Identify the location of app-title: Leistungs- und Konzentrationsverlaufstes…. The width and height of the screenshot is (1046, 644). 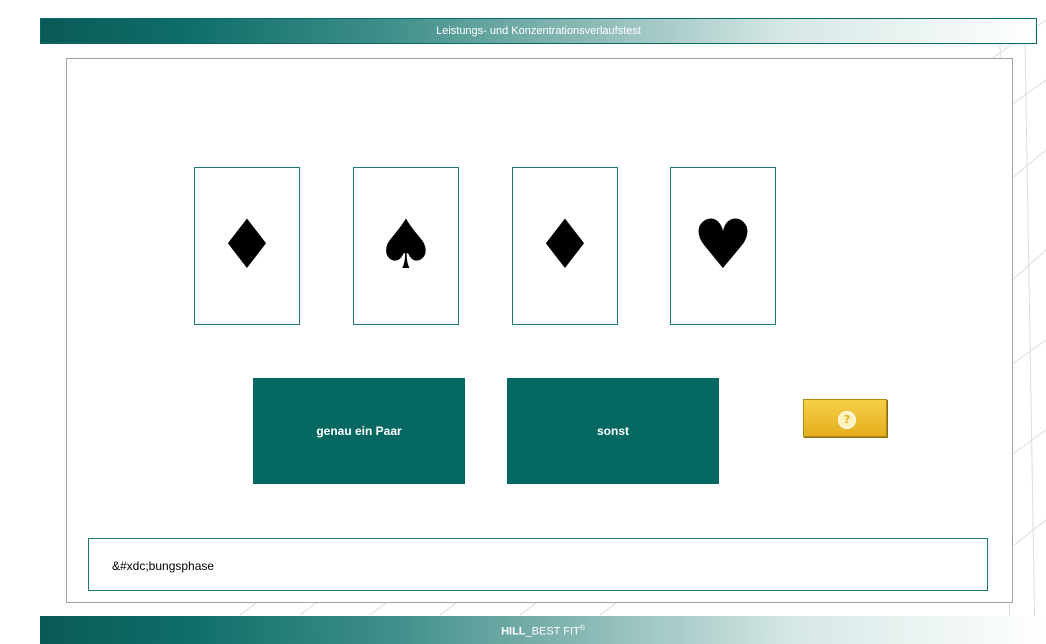
(538, 31).